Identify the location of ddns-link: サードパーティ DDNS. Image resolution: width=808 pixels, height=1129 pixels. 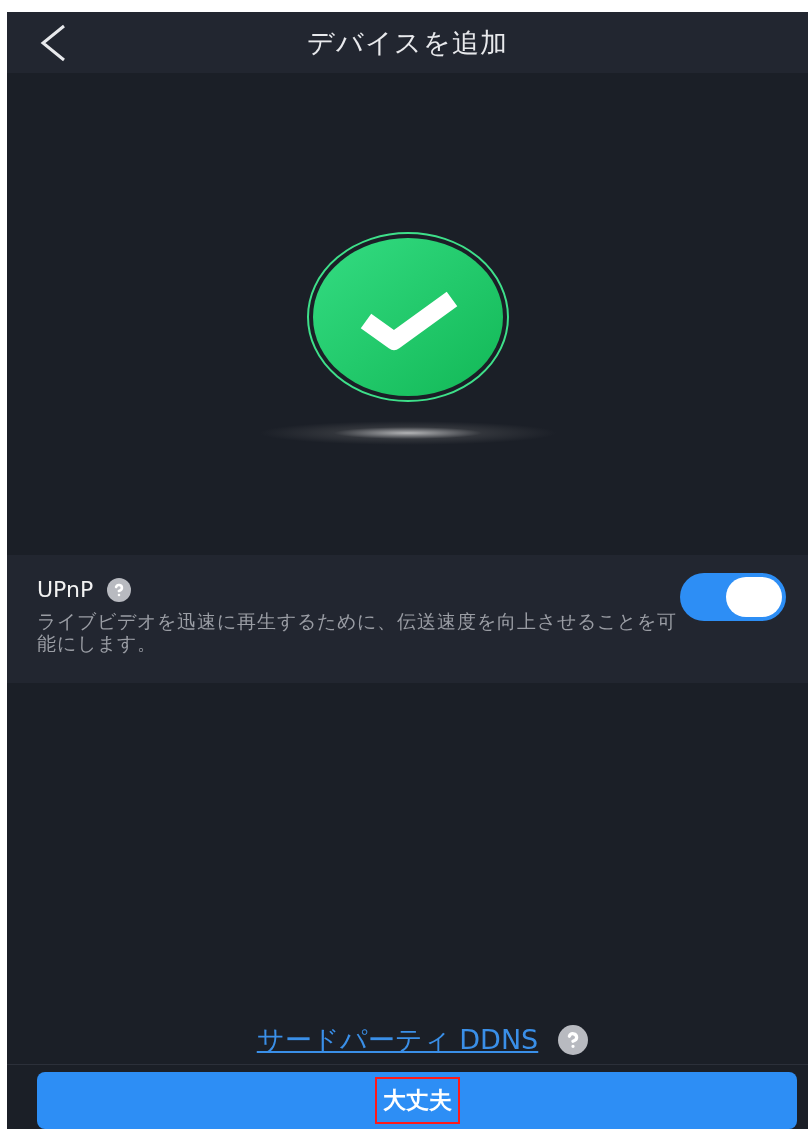
(397, 1040).